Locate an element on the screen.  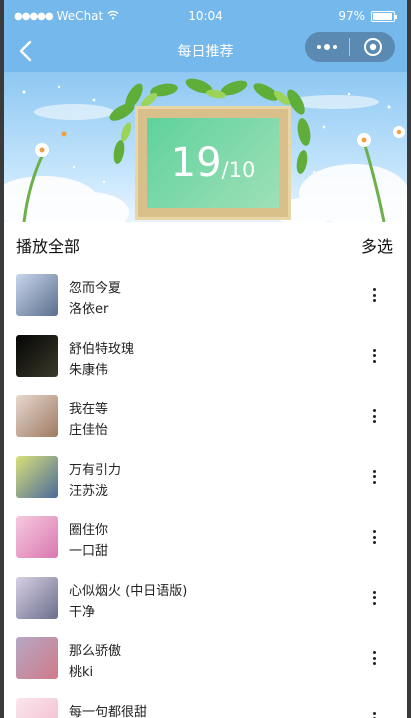
song-title: 每一句都很甜 is located at coordinates (108, 711).